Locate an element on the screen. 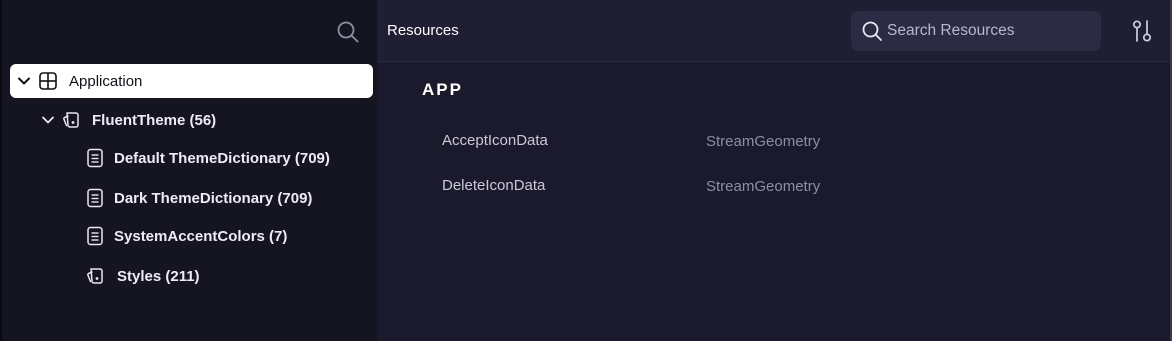  tree-item-system-accent-colors: SystemAccentColors (7) is located at coordinates (186, 236).